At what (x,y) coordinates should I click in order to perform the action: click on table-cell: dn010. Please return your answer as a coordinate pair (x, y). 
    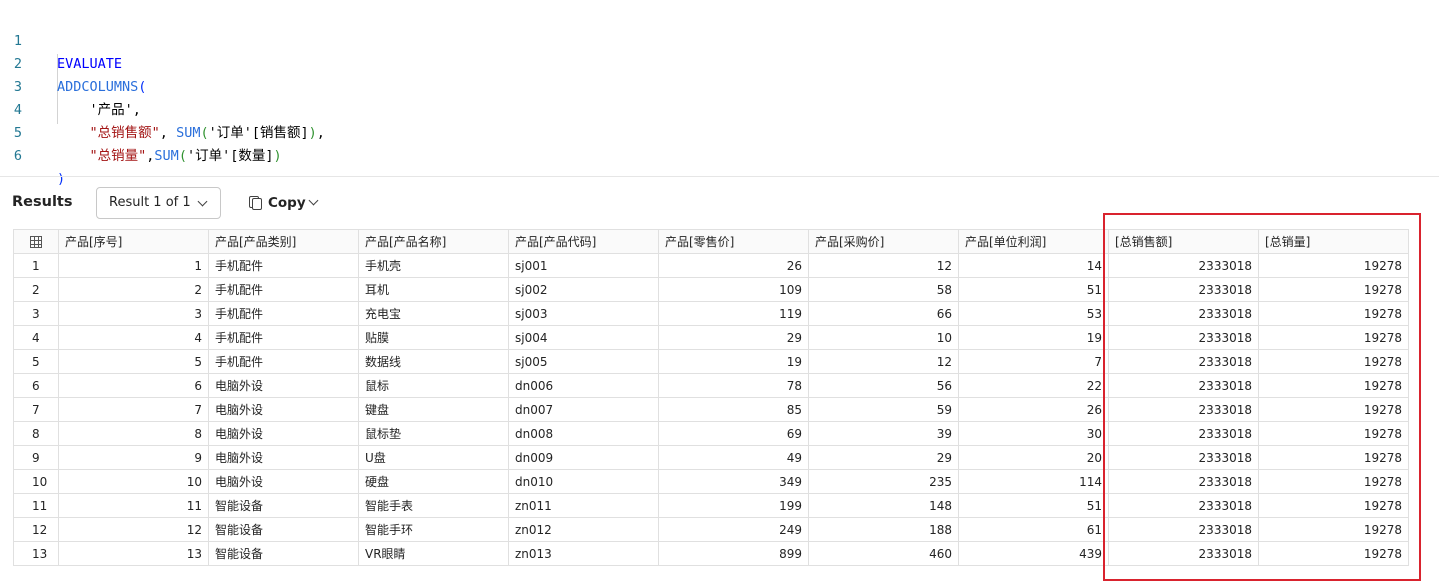
    Looking at the image, I should click on (583, 481).